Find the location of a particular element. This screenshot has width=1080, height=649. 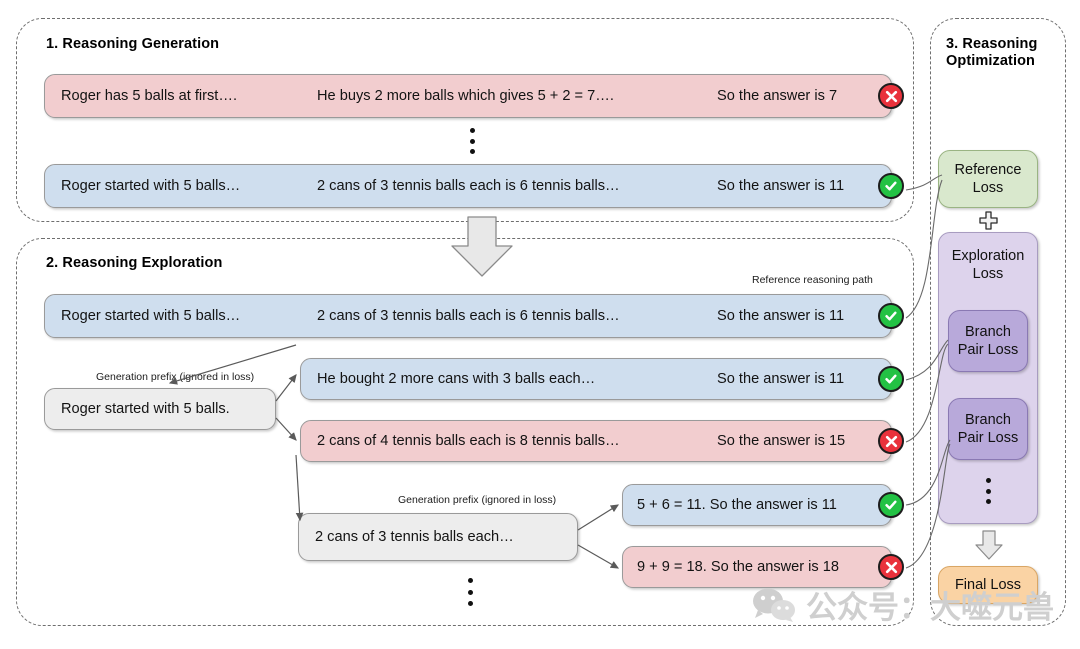

reference-loss-box: Reference Loss is located at coordinates (988, 179).